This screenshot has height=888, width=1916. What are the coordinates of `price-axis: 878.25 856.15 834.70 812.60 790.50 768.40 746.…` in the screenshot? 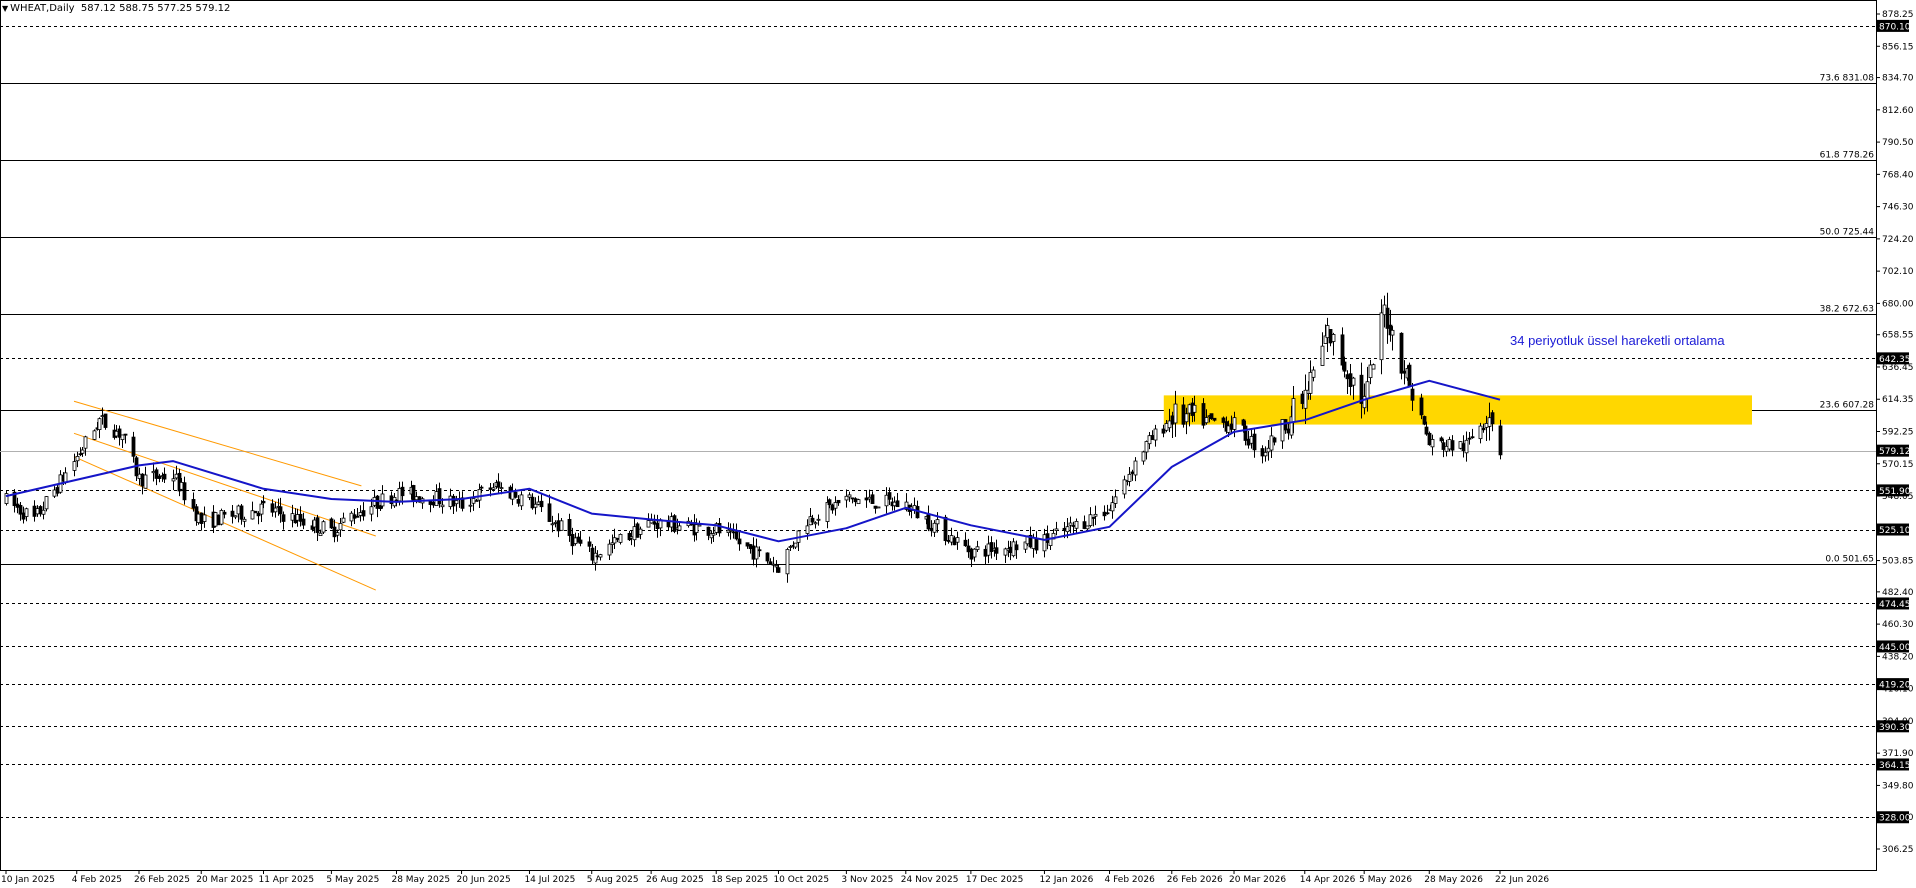 It's located at (1895, 435).